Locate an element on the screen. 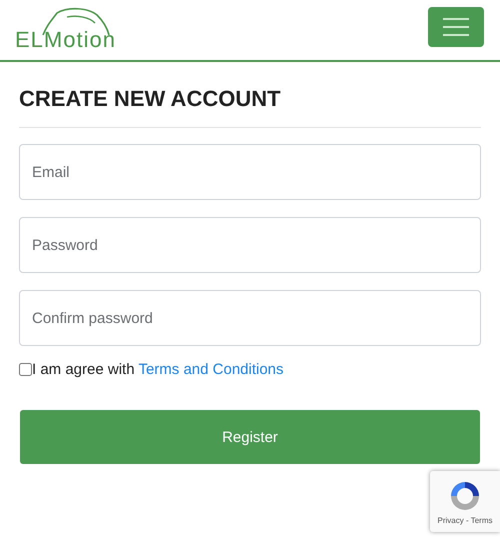  input-field: Email is located at coordinates (250, 172).